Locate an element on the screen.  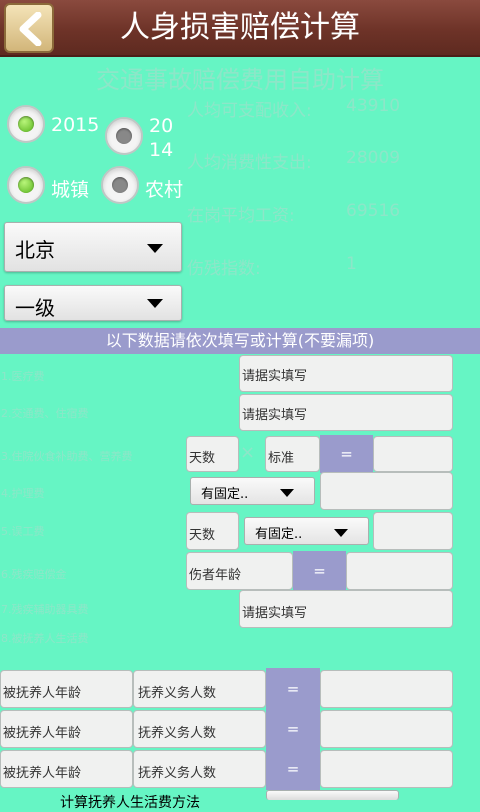
obligors-count-input-3: 抚养义务人数 is located at coordinates (199, 769).